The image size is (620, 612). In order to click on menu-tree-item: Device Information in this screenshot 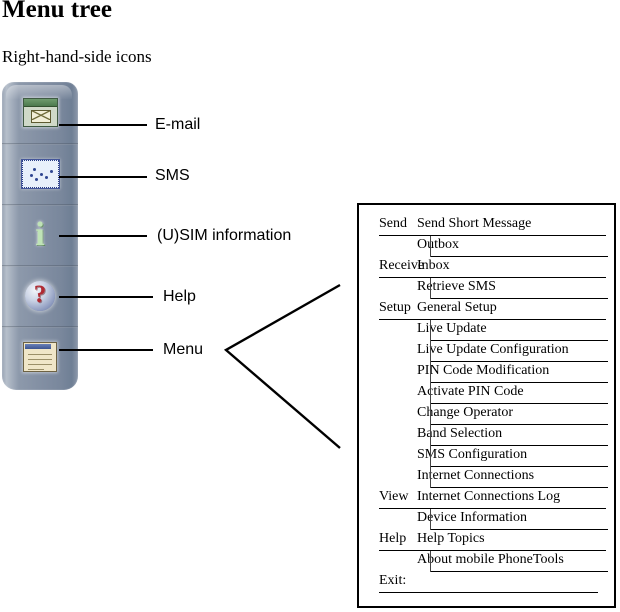, I will do `click(512, 517)`.